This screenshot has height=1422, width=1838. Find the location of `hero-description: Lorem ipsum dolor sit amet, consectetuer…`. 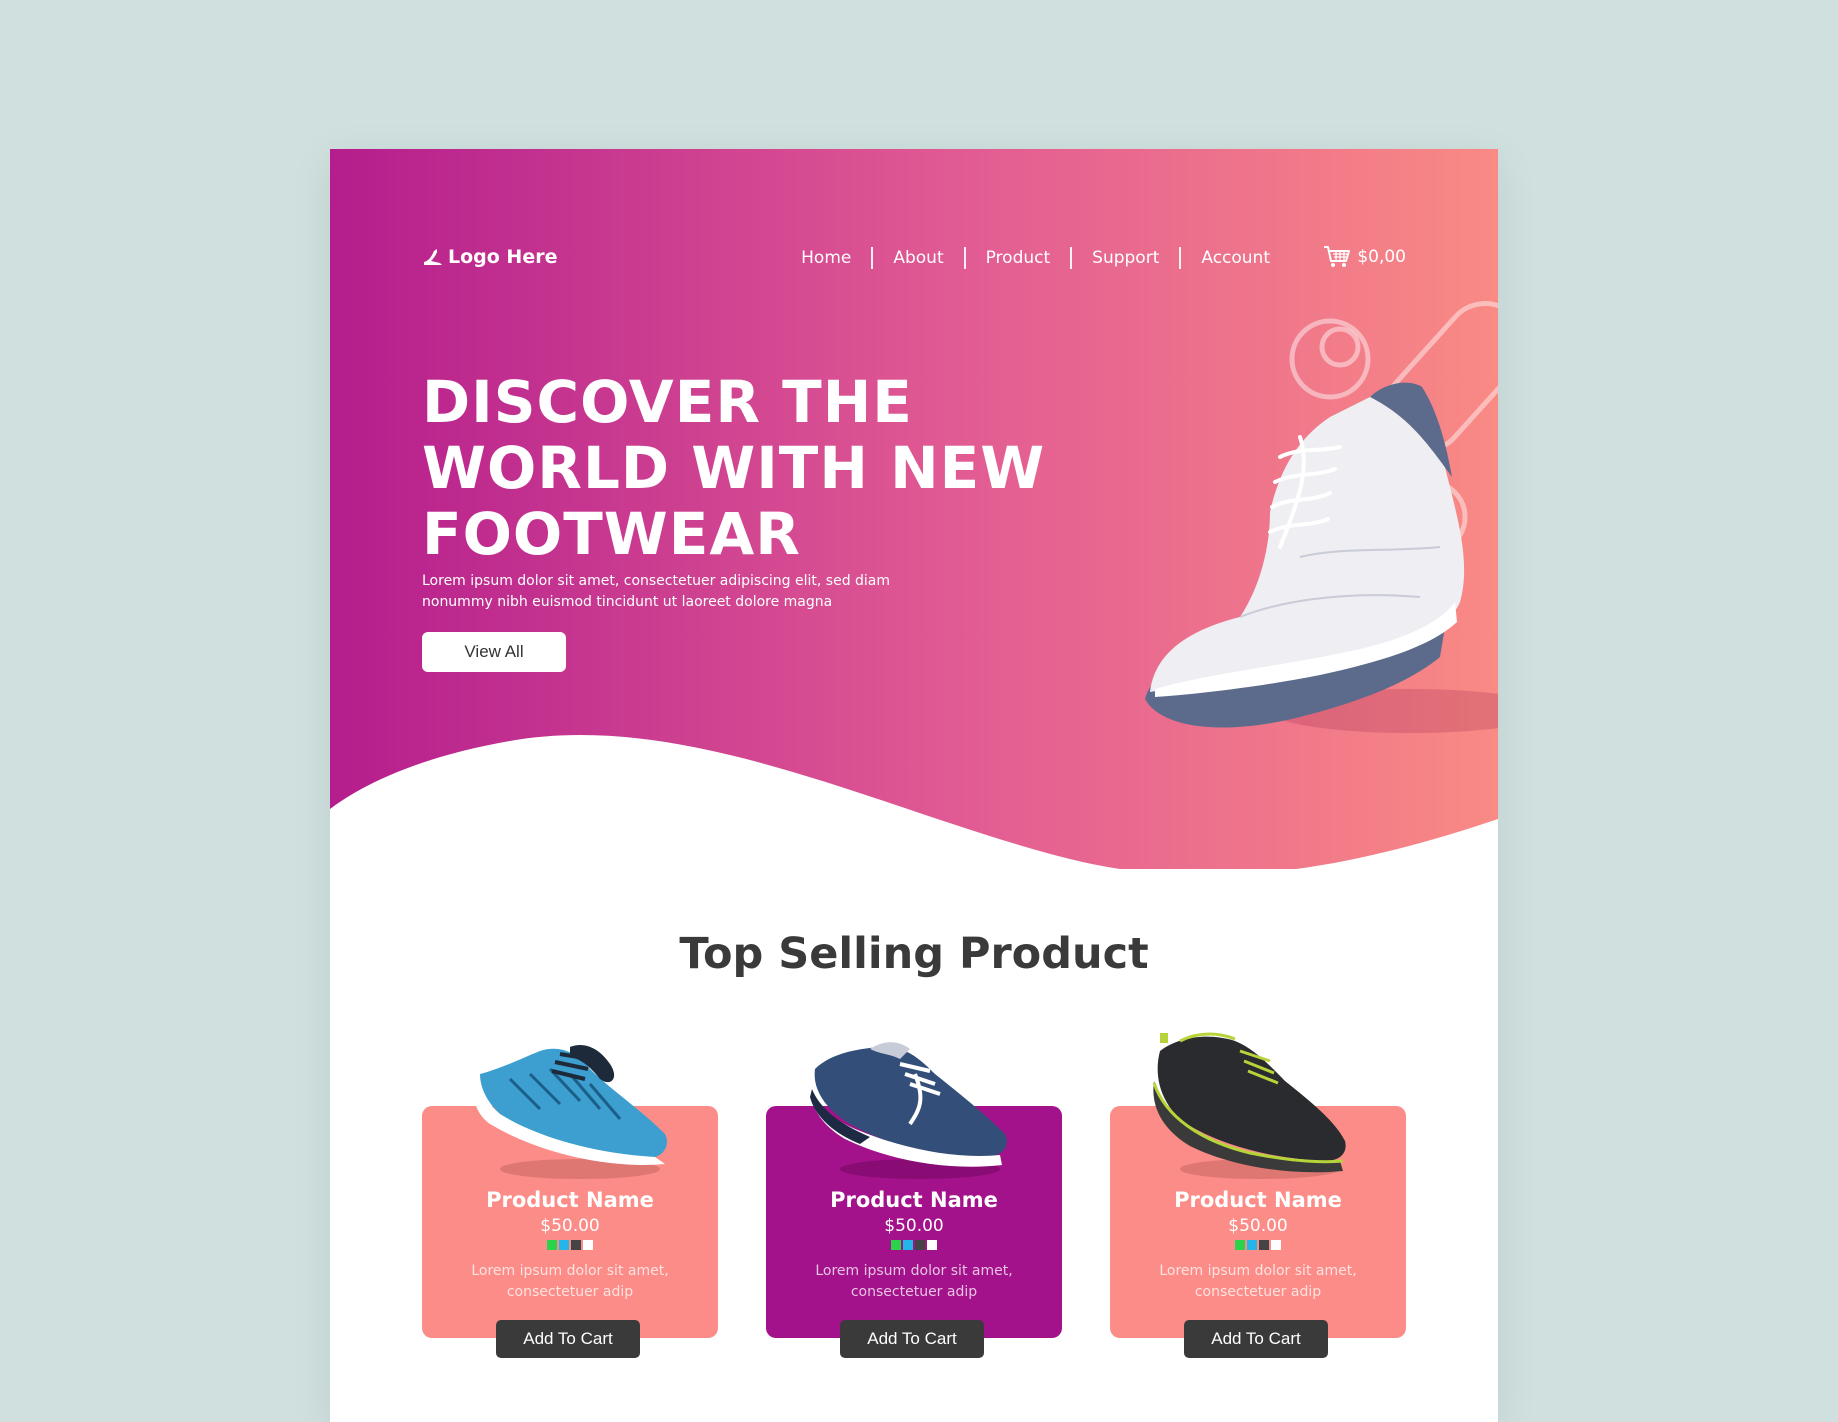

hero-description: Lorem ipsum dolor sit amet, consectetuer… is located at coordinates (656, 591).